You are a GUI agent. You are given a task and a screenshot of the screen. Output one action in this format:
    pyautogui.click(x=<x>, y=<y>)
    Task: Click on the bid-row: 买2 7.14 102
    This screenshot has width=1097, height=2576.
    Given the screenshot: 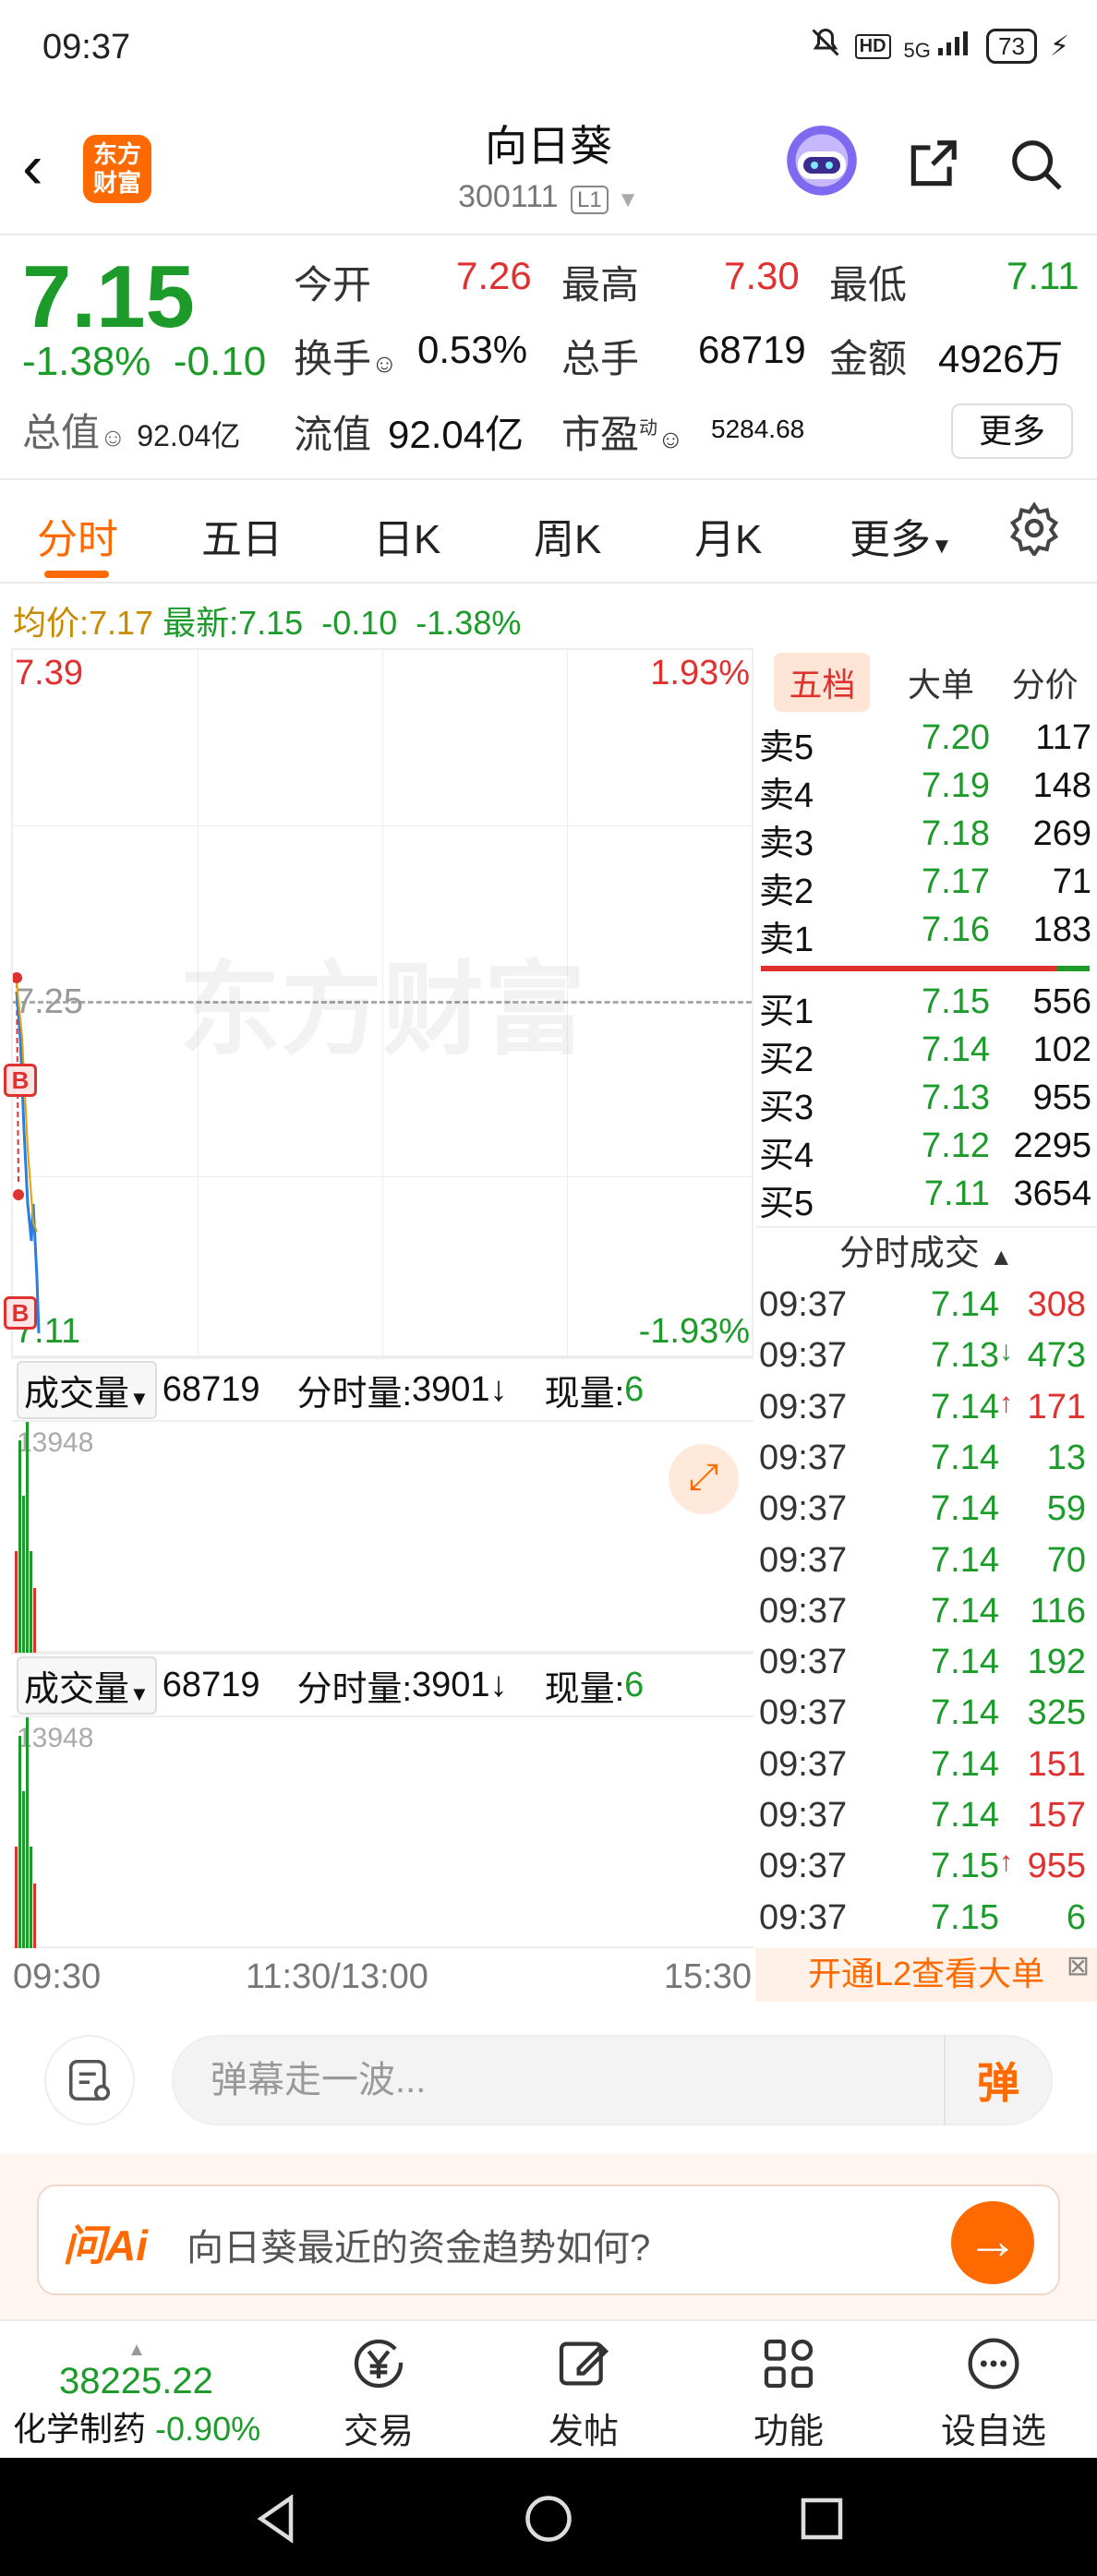 What is the action you would take?
    pyautogui.click(x=925, y=1054)
    